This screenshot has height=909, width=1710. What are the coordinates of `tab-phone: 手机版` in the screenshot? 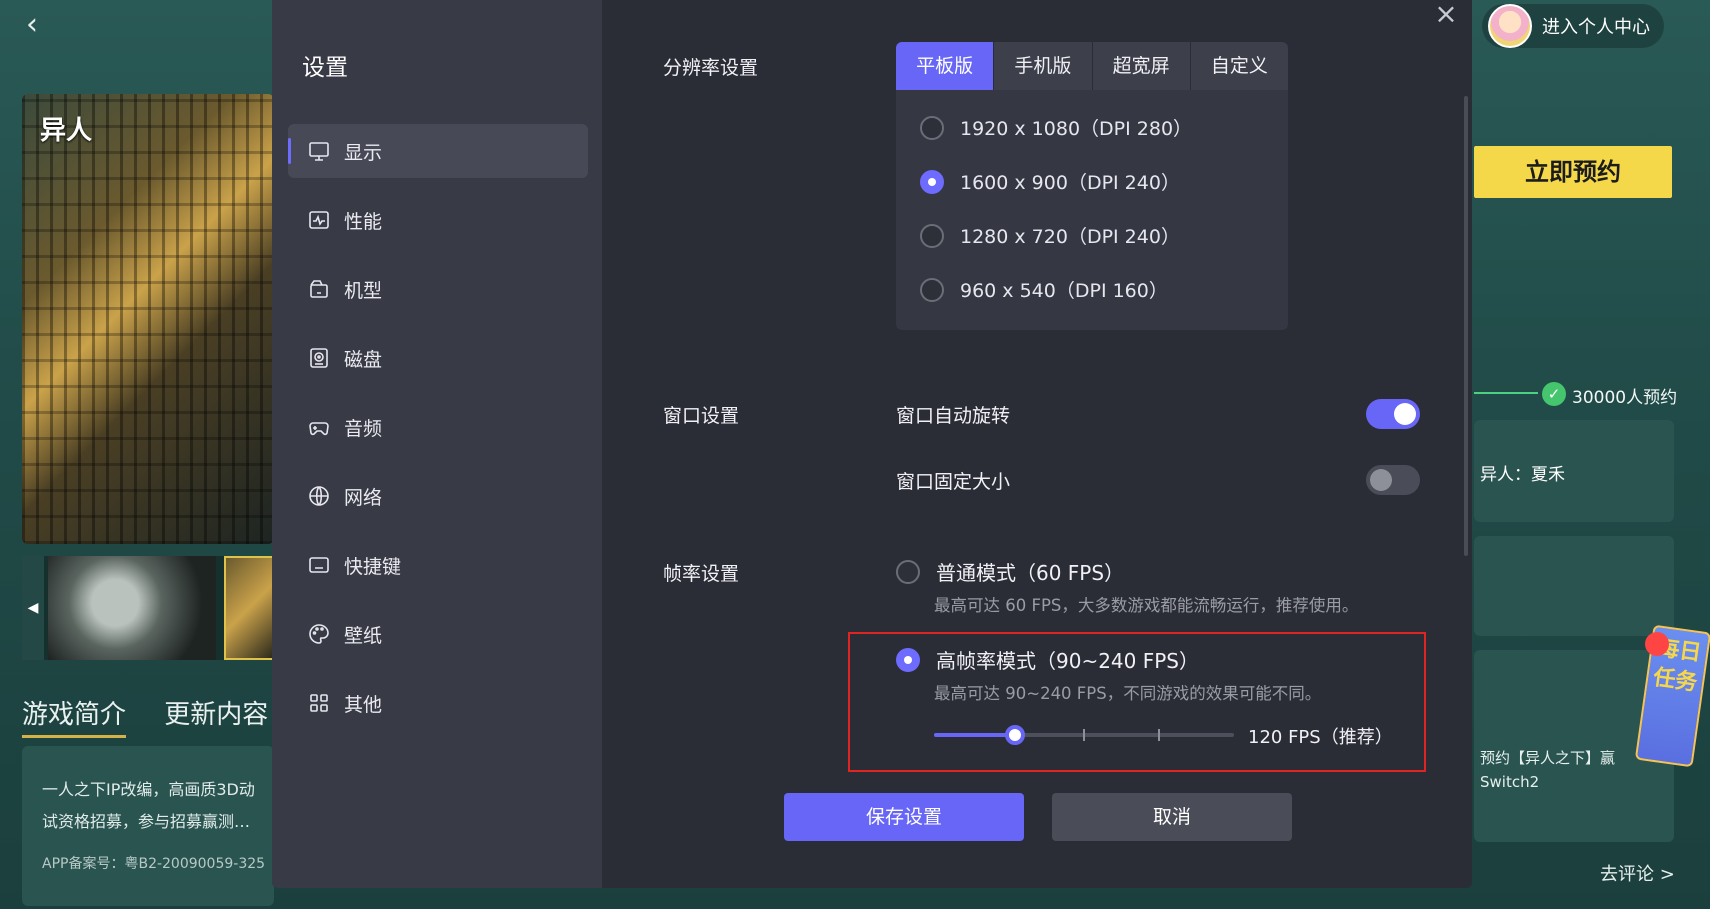 It's located at (1043, 66).